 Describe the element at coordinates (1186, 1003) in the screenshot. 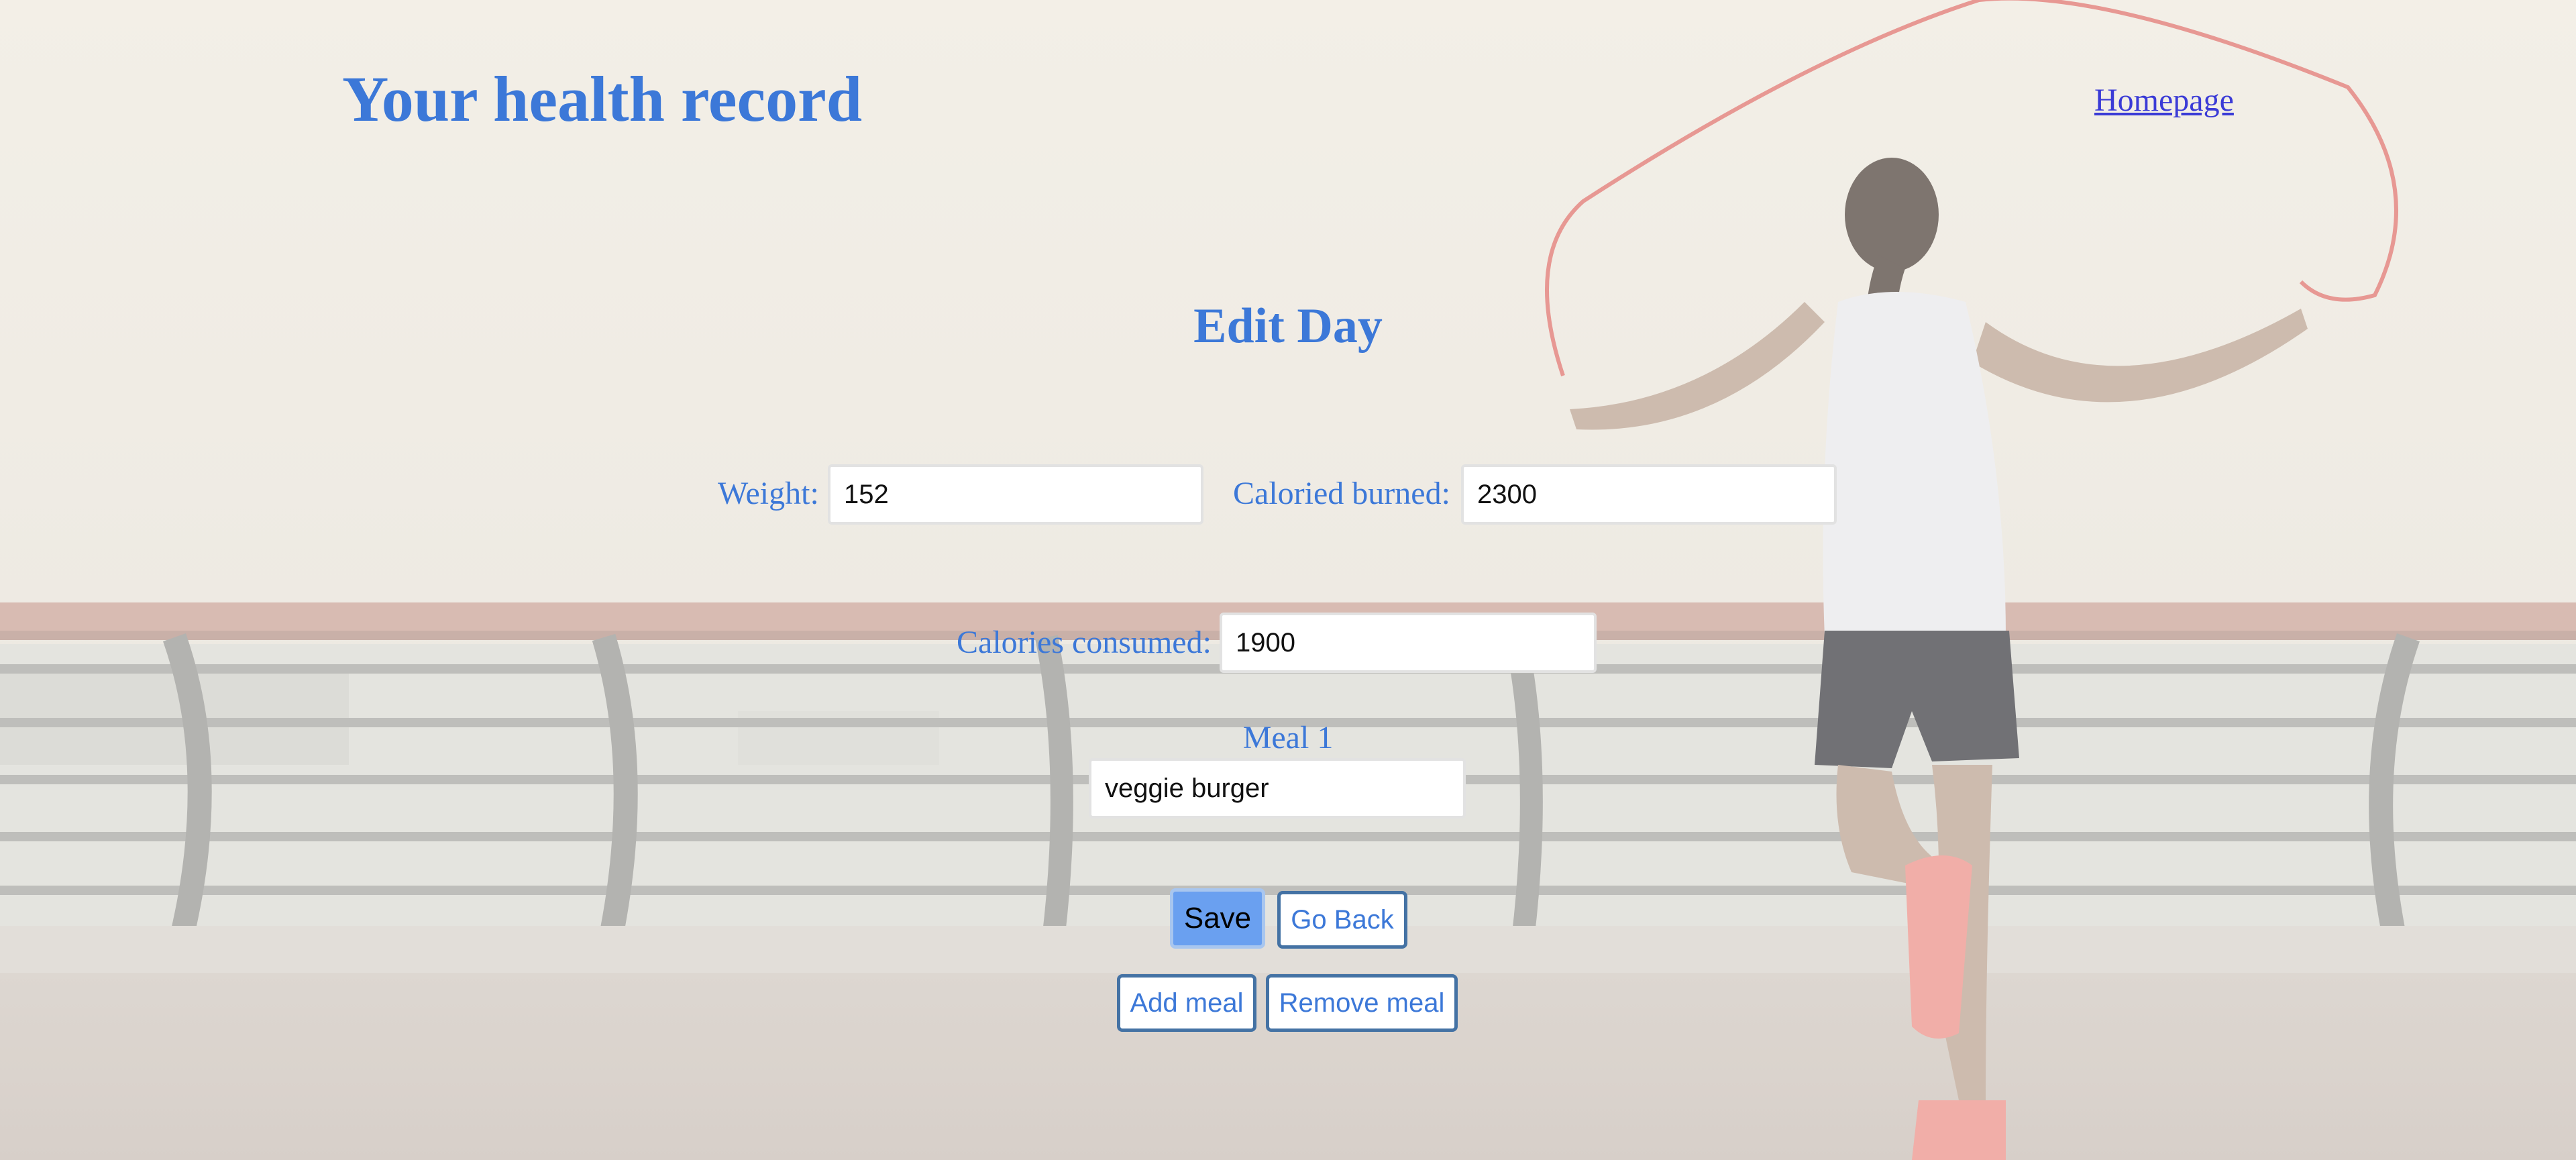

I see `add-meal-button: Add meal` at that location.